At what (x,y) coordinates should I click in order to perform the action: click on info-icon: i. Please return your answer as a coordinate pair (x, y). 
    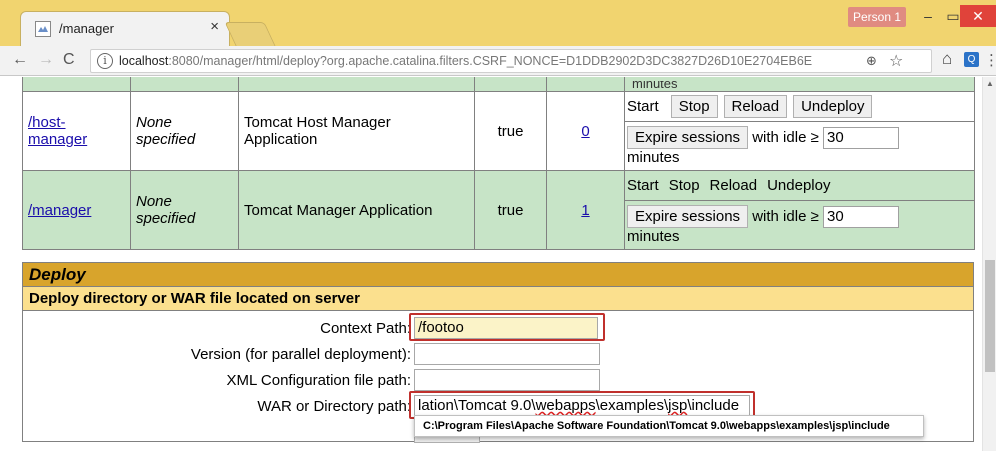
    Looking at the image, I should click on (105, 61).